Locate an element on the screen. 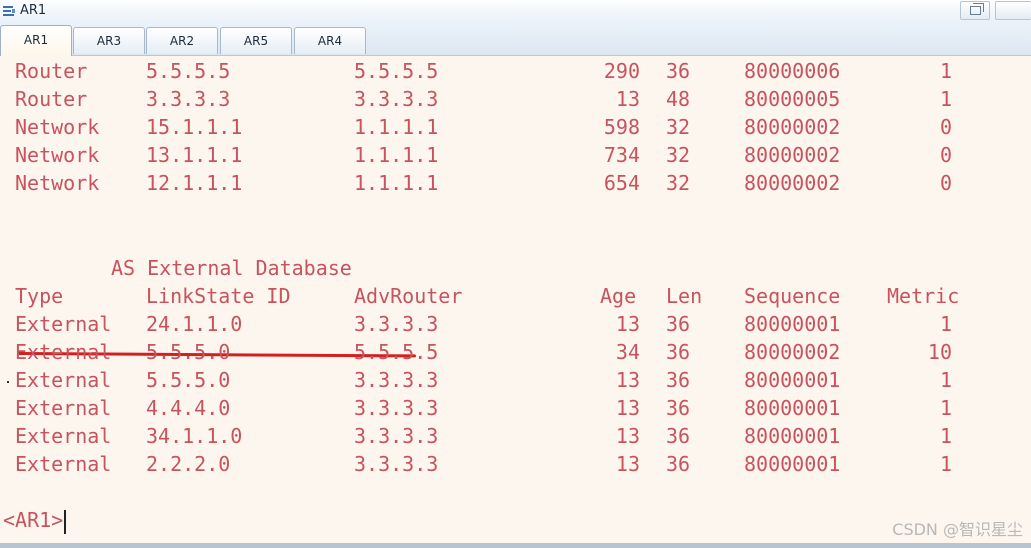 Image resolution: width=1031 pixels, height=548 pixels. external-lsa-cell-linkstate-id: 2.2.2.0 is located at coordinates (188, 464).